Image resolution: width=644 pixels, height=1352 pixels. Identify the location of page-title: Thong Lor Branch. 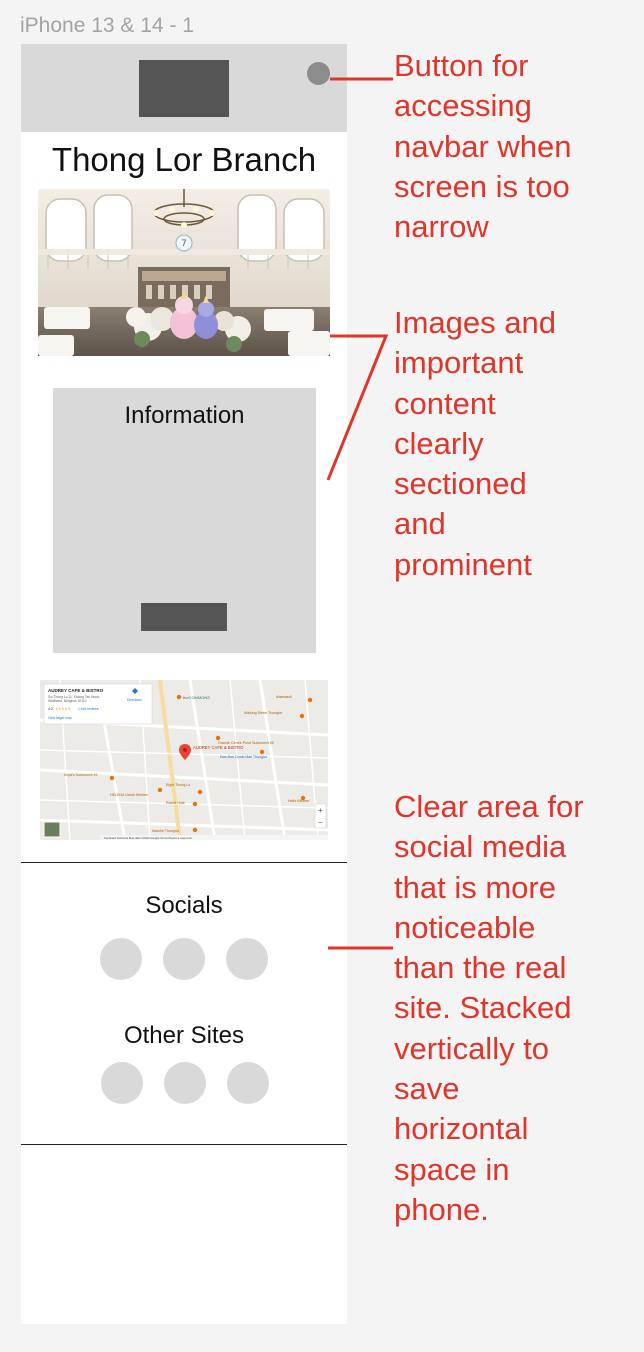
(184, 159).